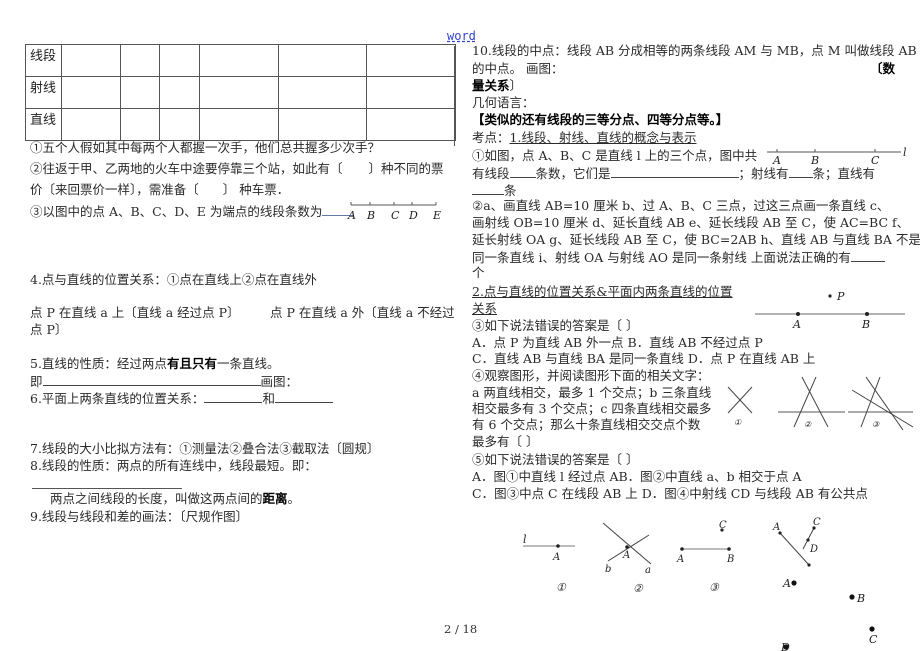 The height and width of the screenshot is (651, 920). I want to click on row-label: 线段, so click(43, 60).